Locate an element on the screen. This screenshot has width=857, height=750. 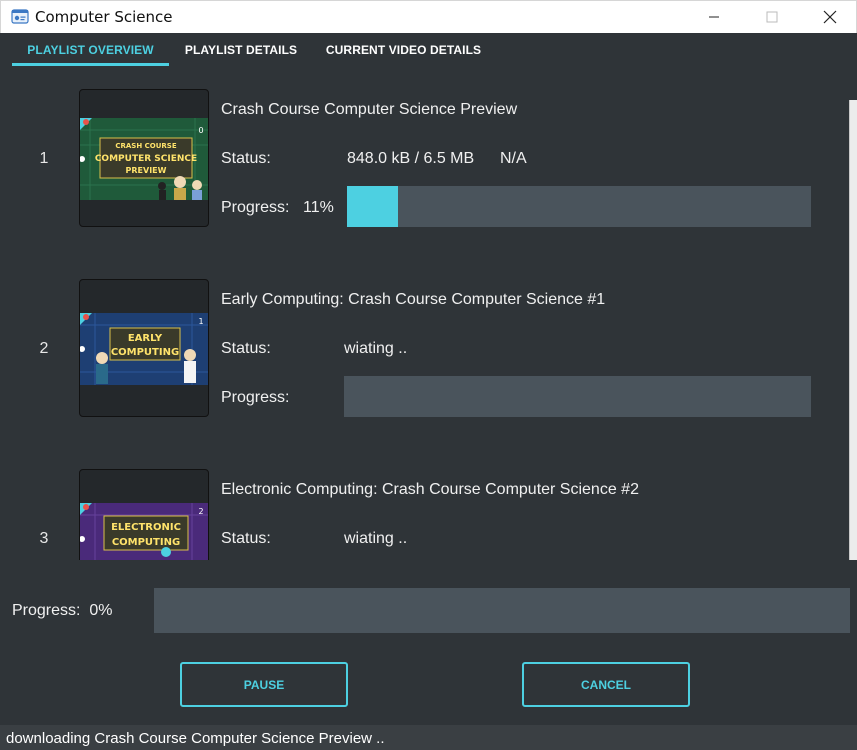
video-thumbnail: EARLY COMPUTING 1 is located at coordinates (144, 348).